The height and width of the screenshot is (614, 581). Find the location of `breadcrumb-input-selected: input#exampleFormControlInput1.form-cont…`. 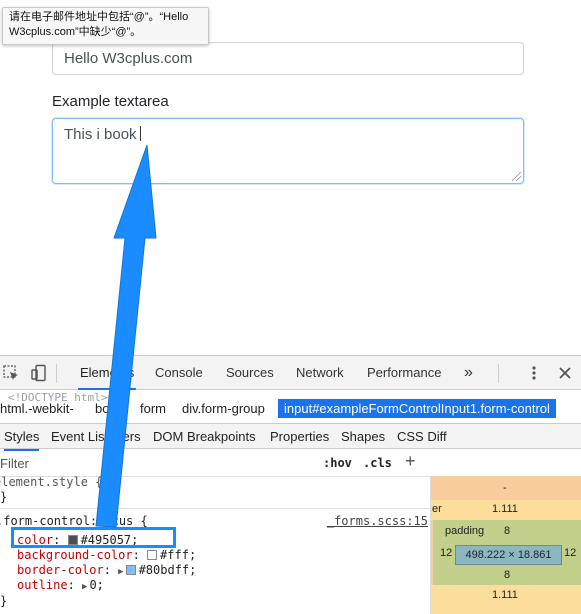

breadcrumb-input-selected: input#exampleFormControlInput1.form-cont… is located at coordinates (417, 408).